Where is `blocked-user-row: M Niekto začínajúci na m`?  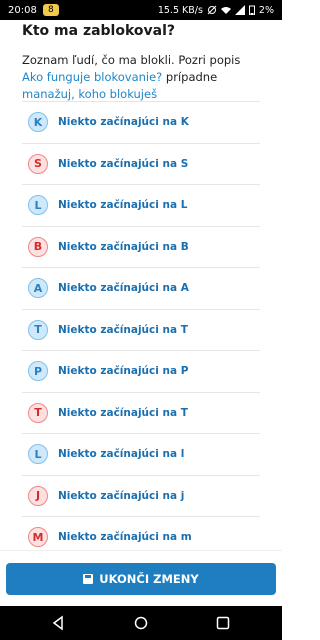
blocked-user-row: M Niekto začínajúci na m is located at coordinates (141, 533).